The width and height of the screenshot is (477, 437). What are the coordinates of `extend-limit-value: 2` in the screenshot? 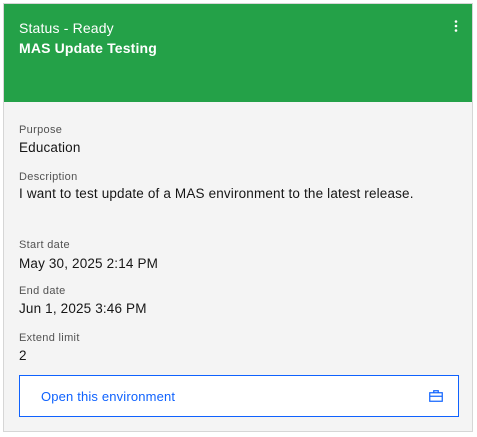 It's located at (23, 355).